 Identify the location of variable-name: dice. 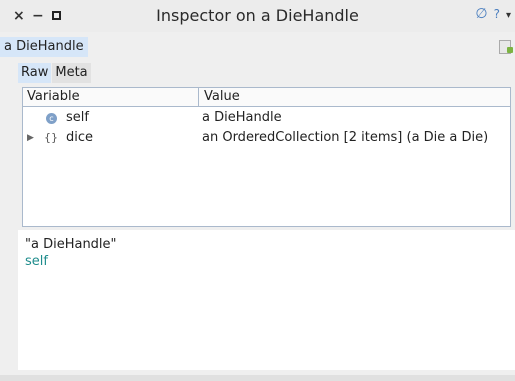
(80, 137).